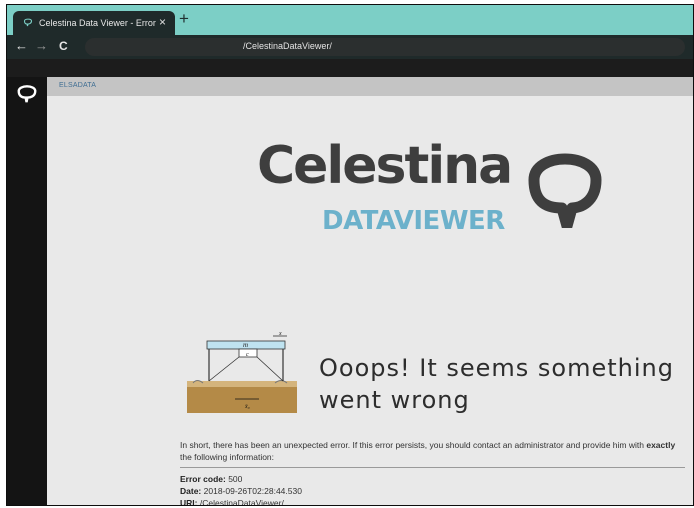 The height and width of the screenshot is (508, 694). What do you see at coordinates (21, 45) in the screenshot?
I see `back-button: ←` at bounding box center [21, 45].